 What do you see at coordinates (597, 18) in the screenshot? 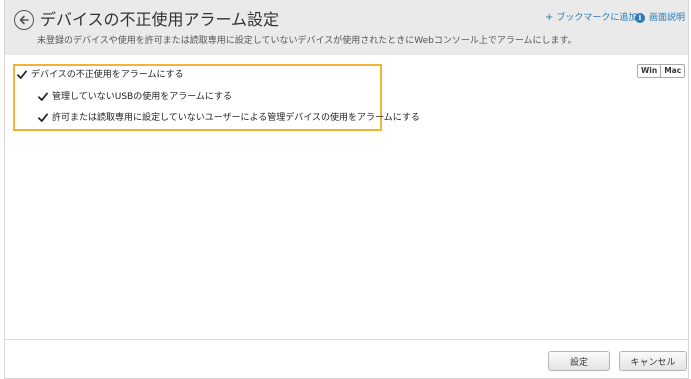
I see `add-bookmark-label: ブックマークに追加` at bounding box center [597, 18].